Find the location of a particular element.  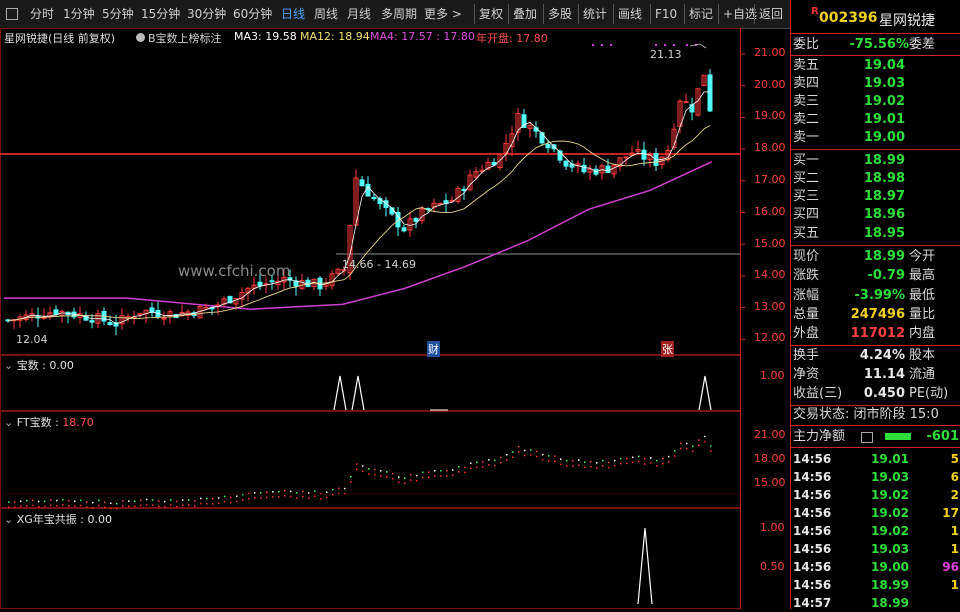

period-tab-monthly: 月线 is located at coordinates (359, 14).